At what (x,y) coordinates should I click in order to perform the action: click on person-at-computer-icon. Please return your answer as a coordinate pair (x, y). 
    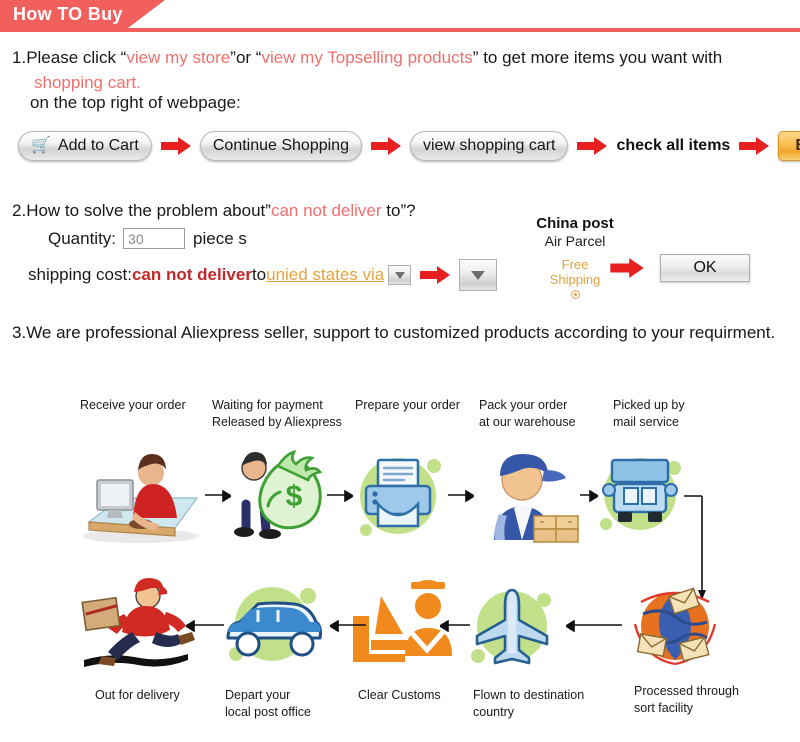
    Looking at the image, I should click on (141, 498).